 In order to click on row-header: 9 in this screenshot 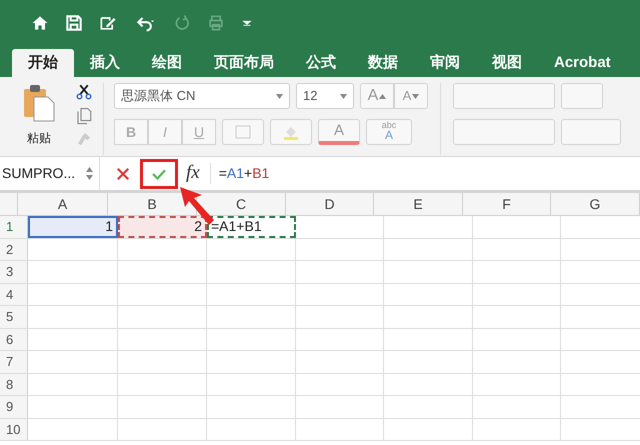, I will do `click(14, 407)`.